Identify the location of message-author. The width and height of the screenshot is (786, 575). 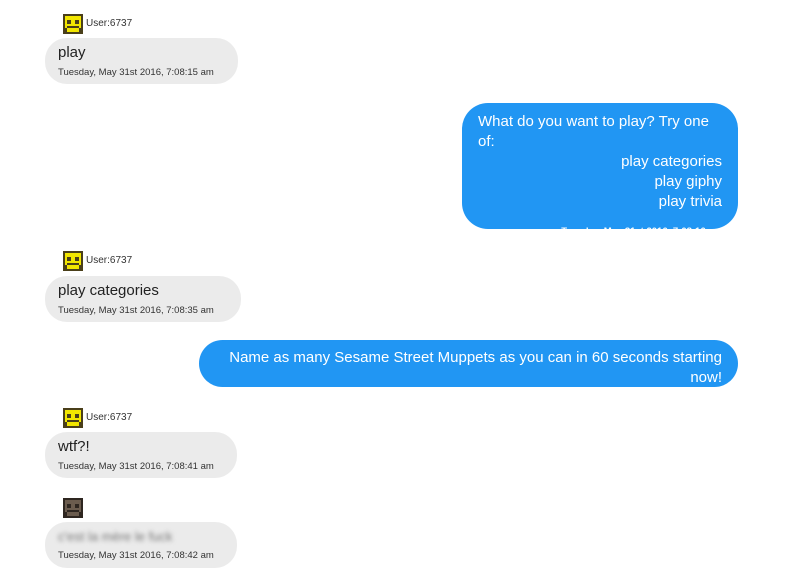
(73, 508).